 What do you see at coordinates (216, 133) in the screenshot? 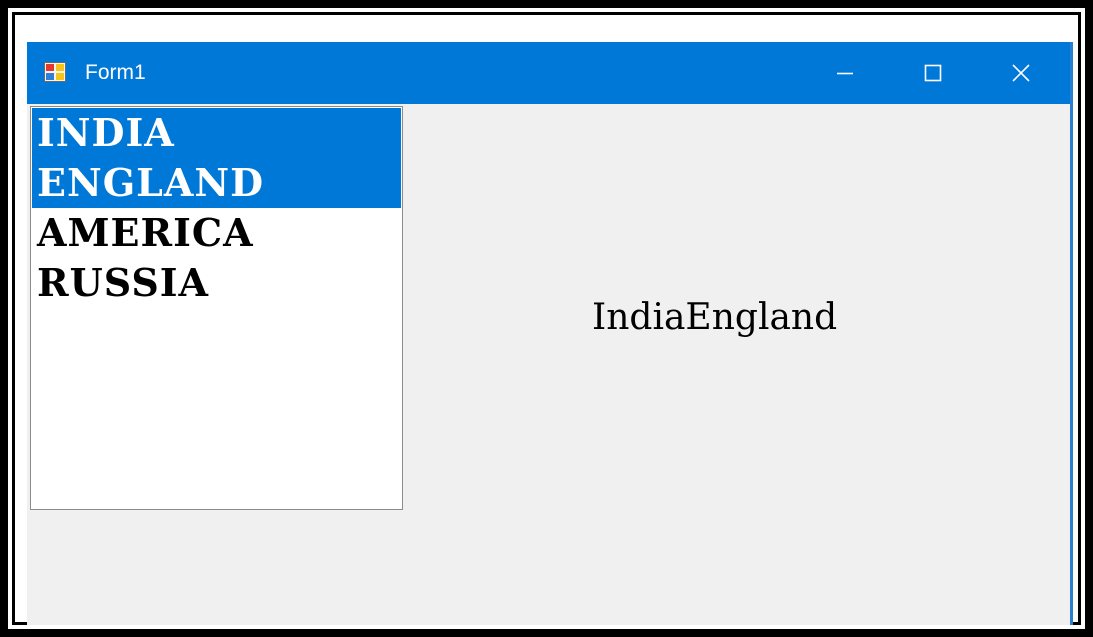
I see `list-item-india: INDIA` at bounding box center [216, 133].